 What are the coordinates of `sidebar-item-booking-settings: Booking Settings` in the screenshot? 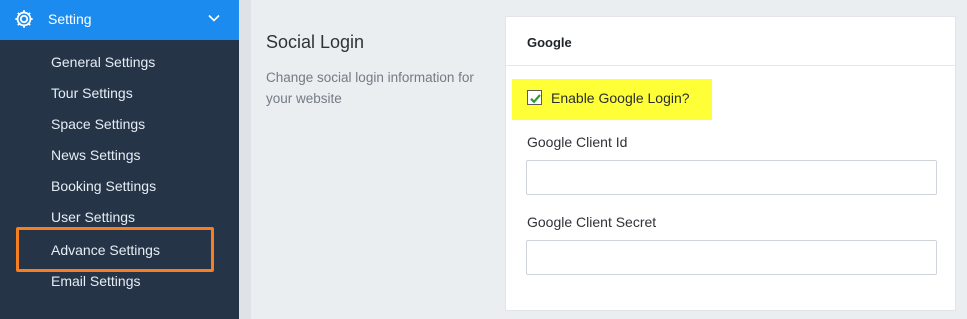 It's located at (103, 186).